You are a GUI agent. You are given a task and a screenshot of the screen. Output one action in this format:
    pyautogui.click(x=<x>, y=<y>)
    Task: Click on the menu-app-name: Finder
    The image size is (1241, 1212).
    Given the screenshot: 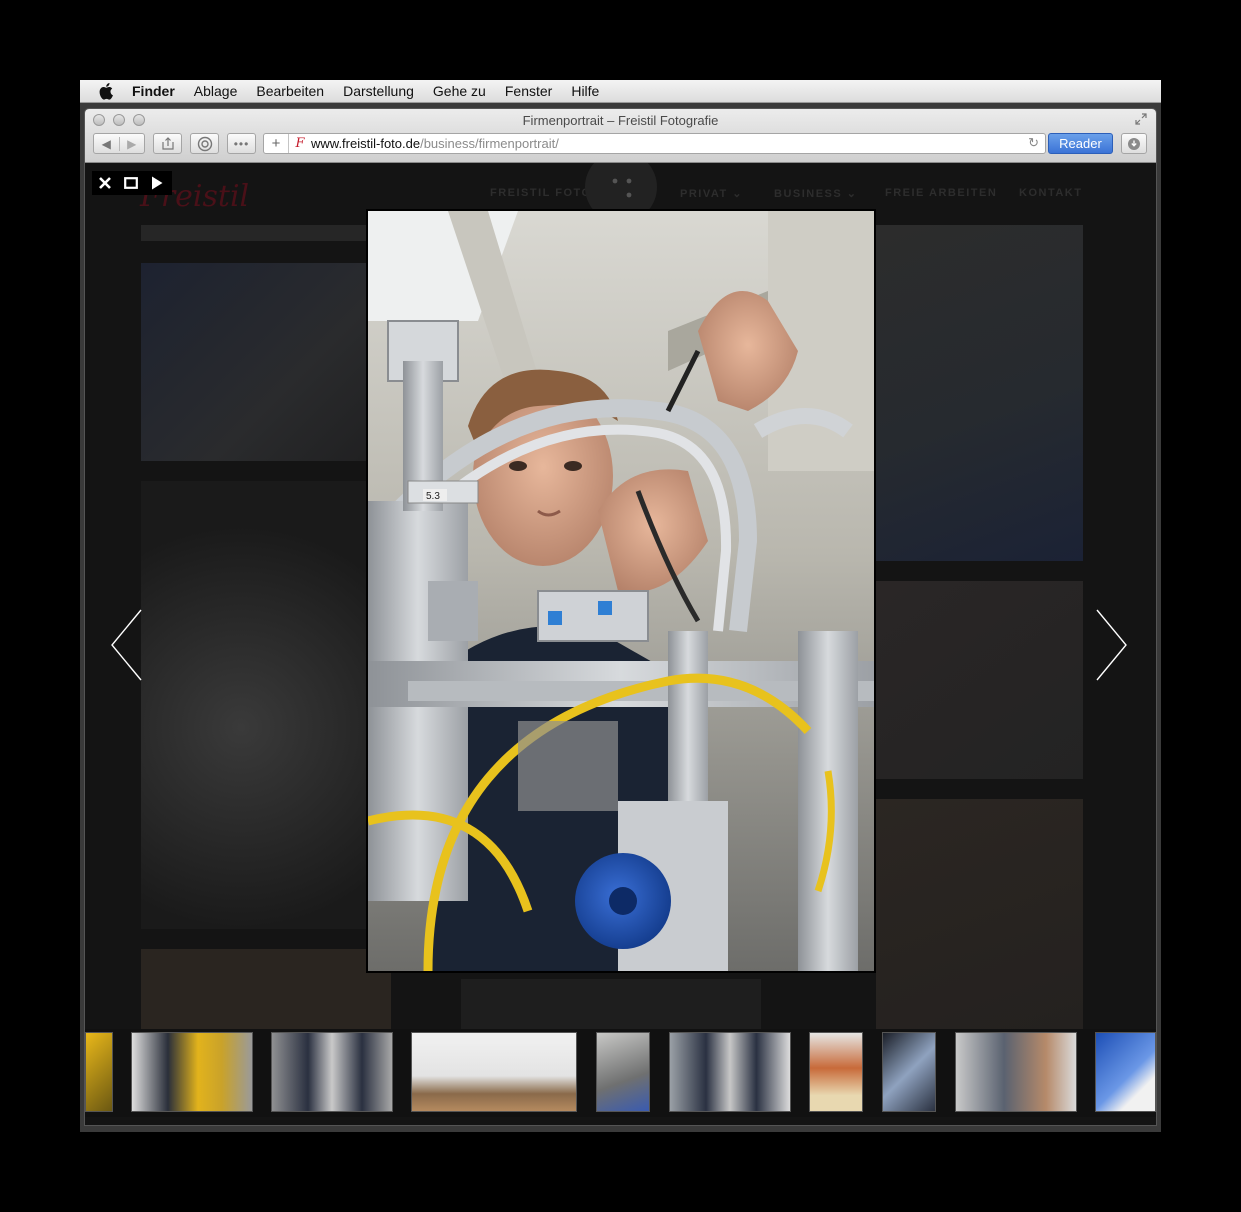 What is the action you would take?
    pyautogui.click(x=153, y=91)
    